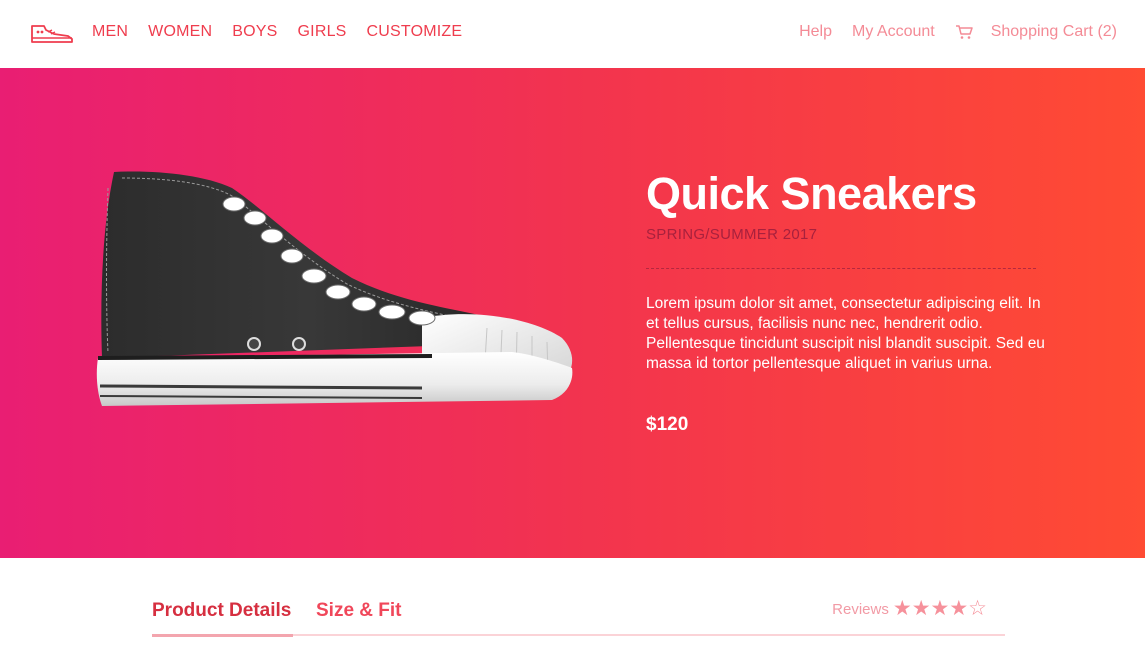 This screenshot has width=1145, height=663. What do you see at coordinates (287, 32) in the screenshot?
I see `category-links: MEN WOMEN BOYS GIRLS CUSTOMIZE` at bounding box center [287, 32].